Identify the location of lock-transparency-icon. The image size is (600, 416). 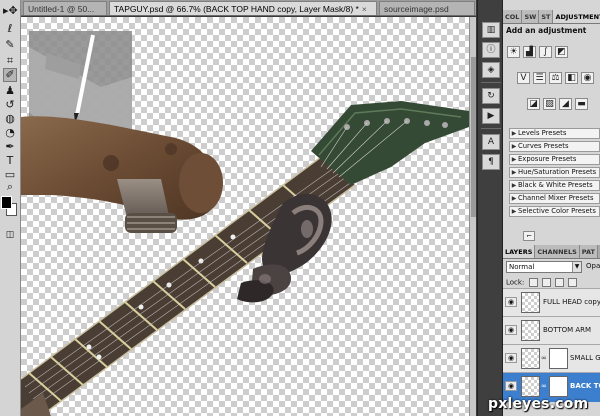
(533, 282).